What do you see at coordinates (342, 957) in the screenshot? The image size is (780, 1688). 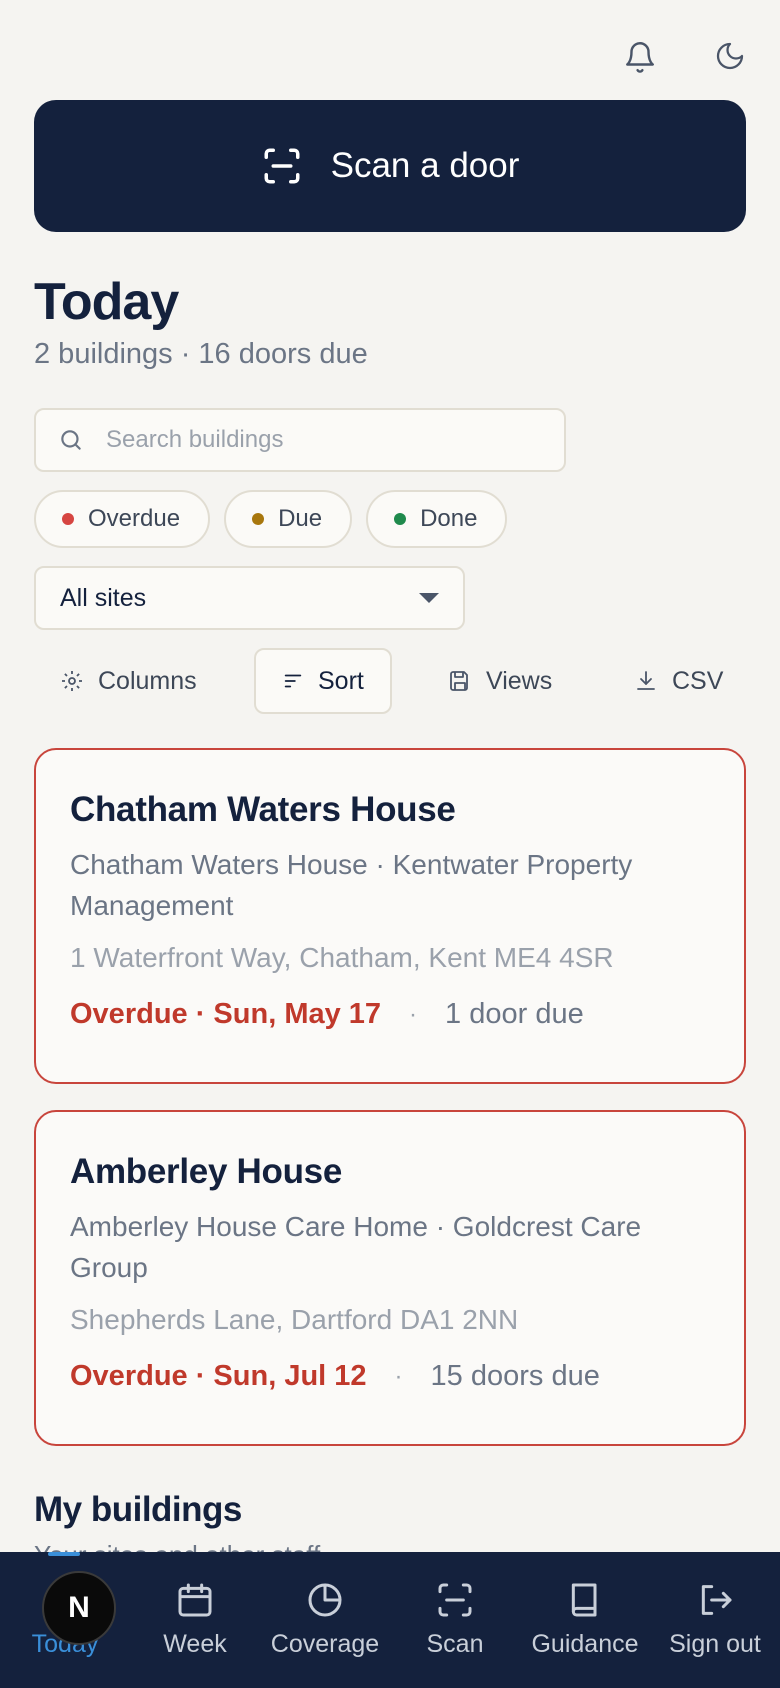 I see `building-address: 1 Waterfront Way, Chatham, Kent ME4 4SR` at bounding box center [342, 957].